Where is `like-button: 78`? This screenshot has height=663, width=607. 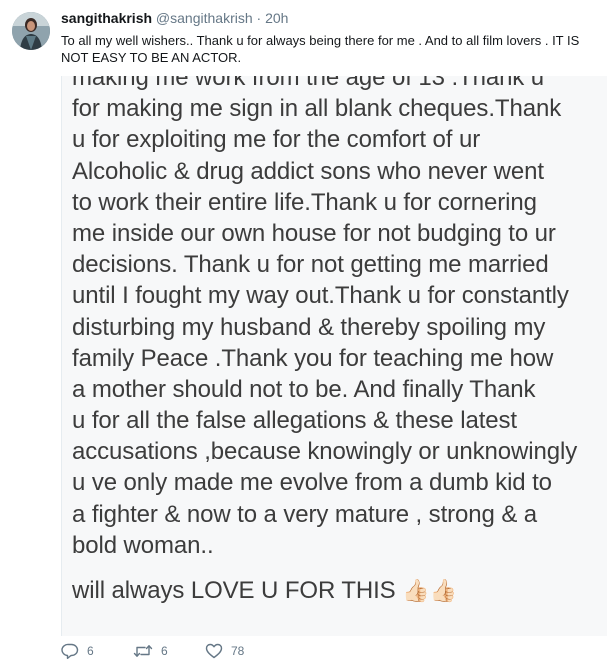
like-button: 78 is located at coordinates (245, 651).